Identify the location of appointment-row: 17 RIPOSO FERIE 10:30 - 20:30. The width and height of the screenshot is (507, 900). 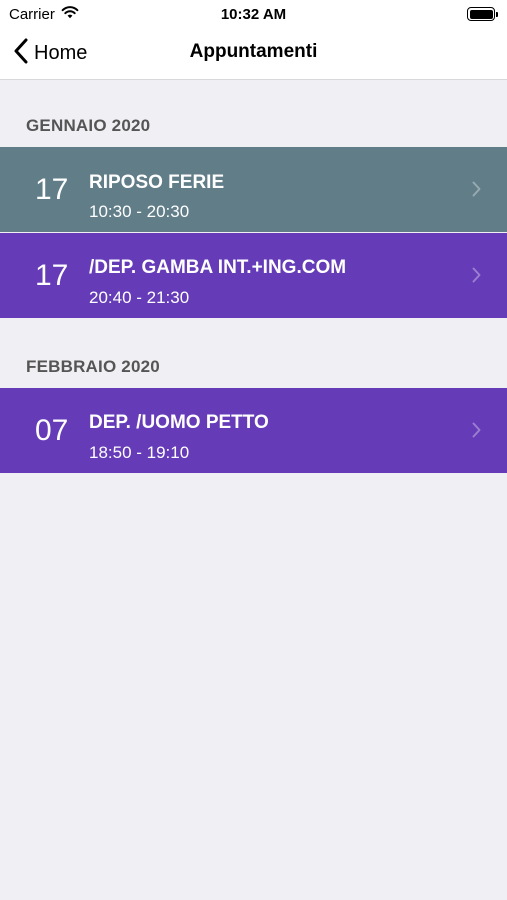
(253, 189).